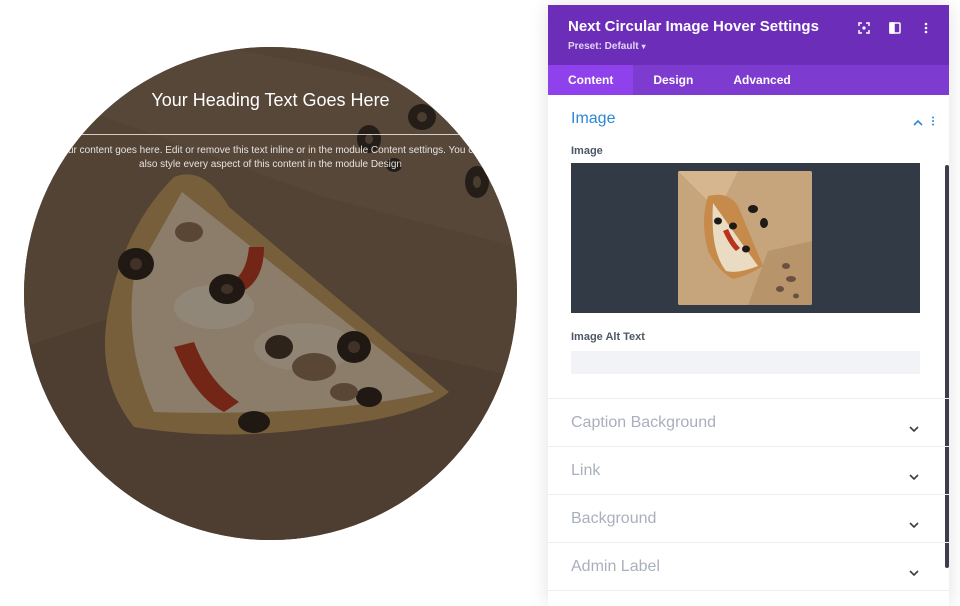 This screenshot has height=606, width=960. What do you see at coordinates (615, 566) in the screenshot?
I see `section-admin-label-title: Admin Label` at bounding box center [615, 566].